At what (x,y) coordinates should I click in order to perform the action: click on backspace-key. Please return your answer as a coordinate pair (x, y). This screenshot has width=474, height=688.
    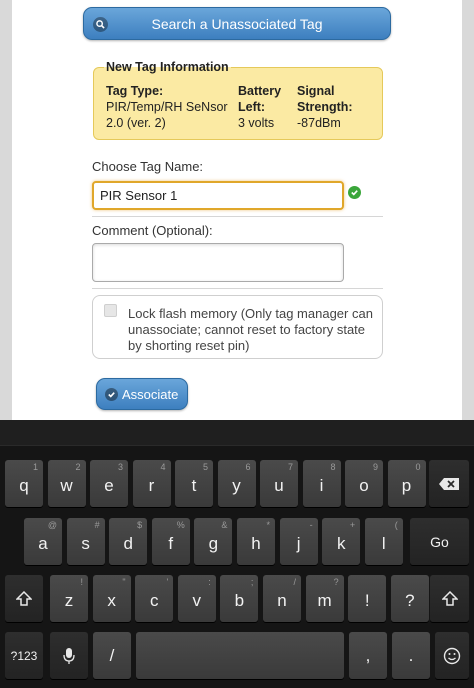
    Looking at the image, I should click on (449, 483).